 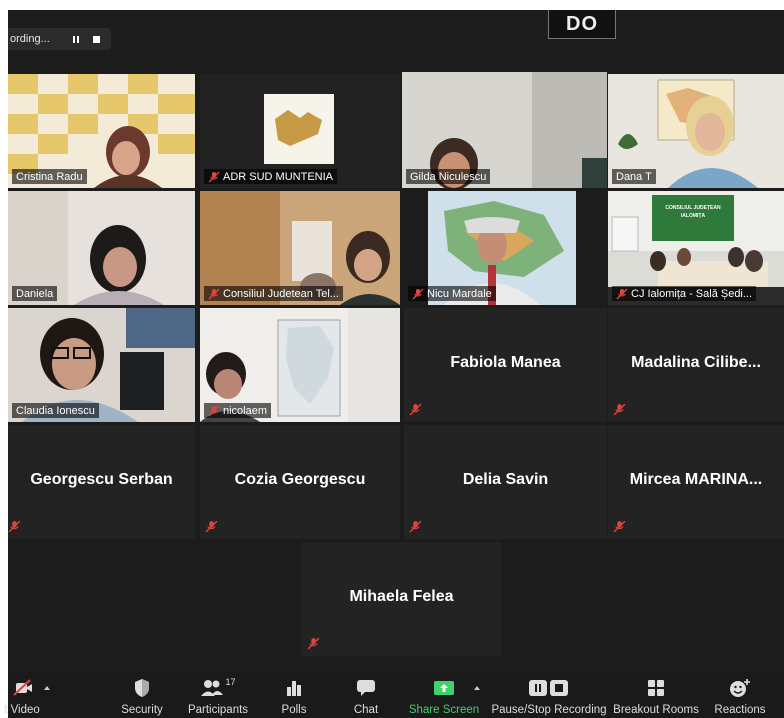 I want to click on pause-stop-recording-button: Pause/Stop Recording, so click(x=549, y=695).